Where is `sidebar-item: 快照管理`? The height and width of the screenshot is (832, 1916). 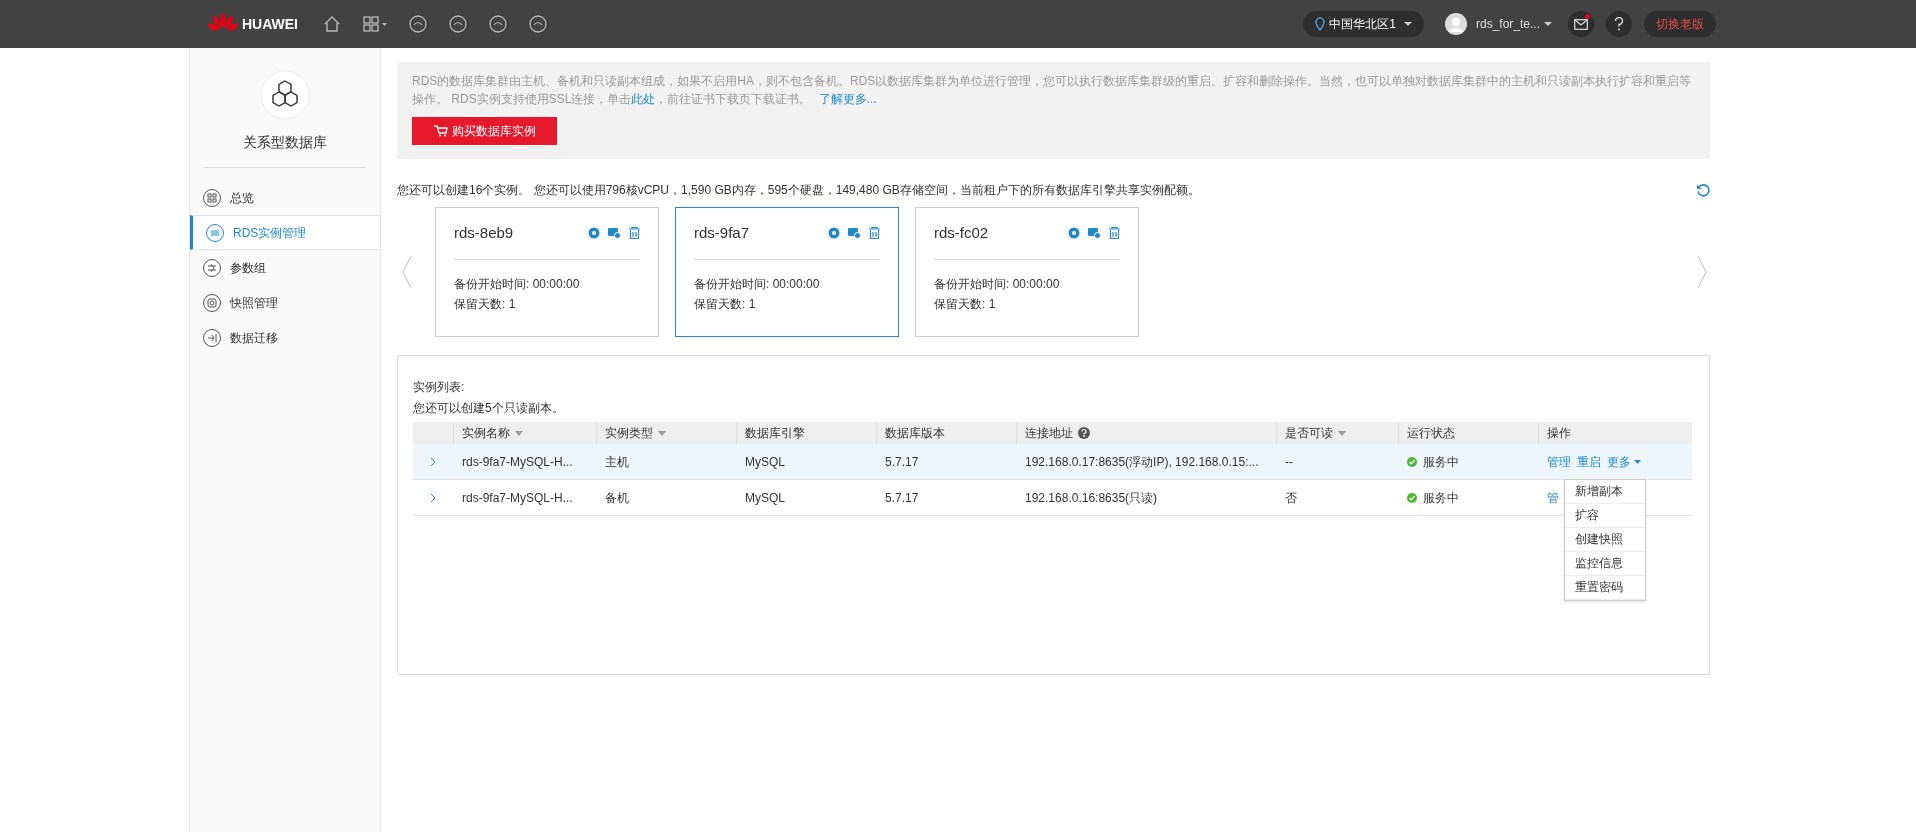 sidebar-item: 快照管理 is located at coordinates (285, 302).